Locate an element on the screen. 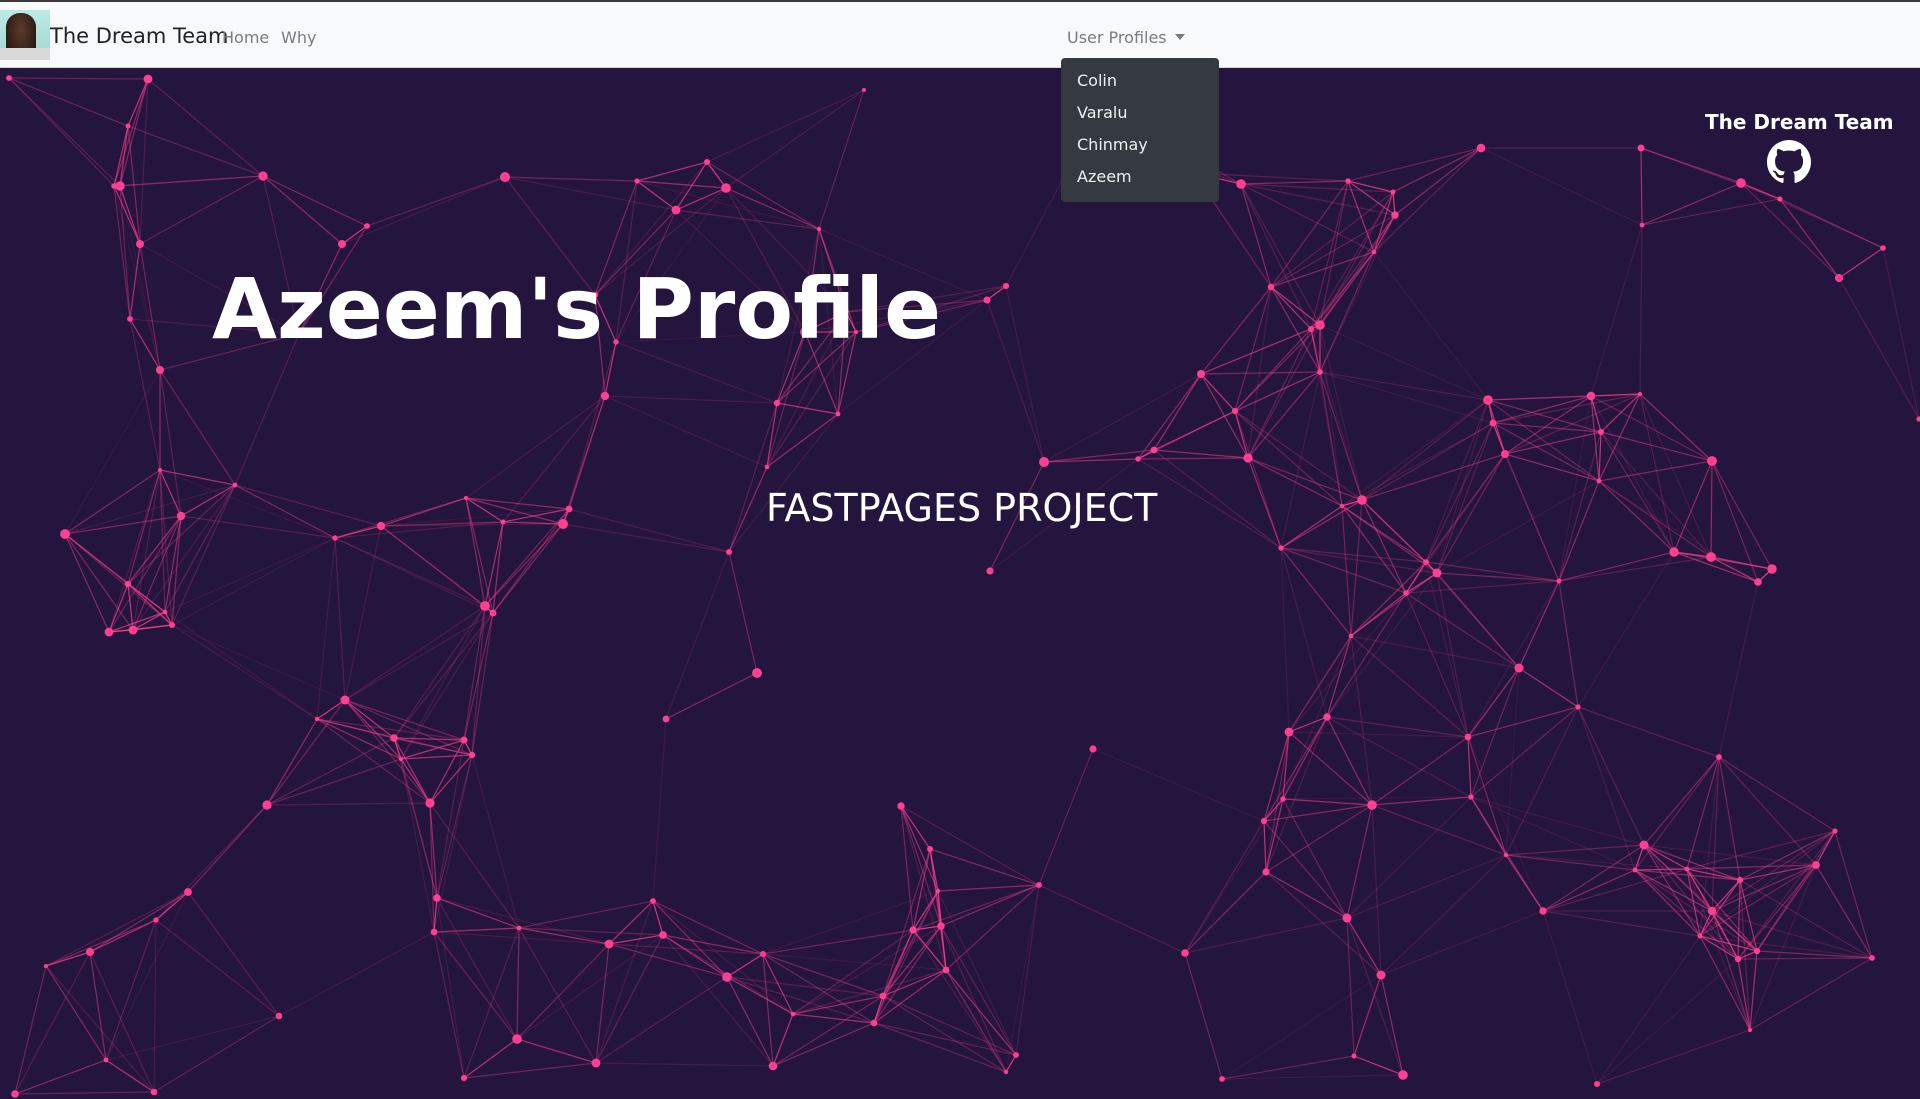 Image resolution: width=1920 pixels, height=1099 pixels. brand-link: The Dream Team is located at coordinates (139, 36).